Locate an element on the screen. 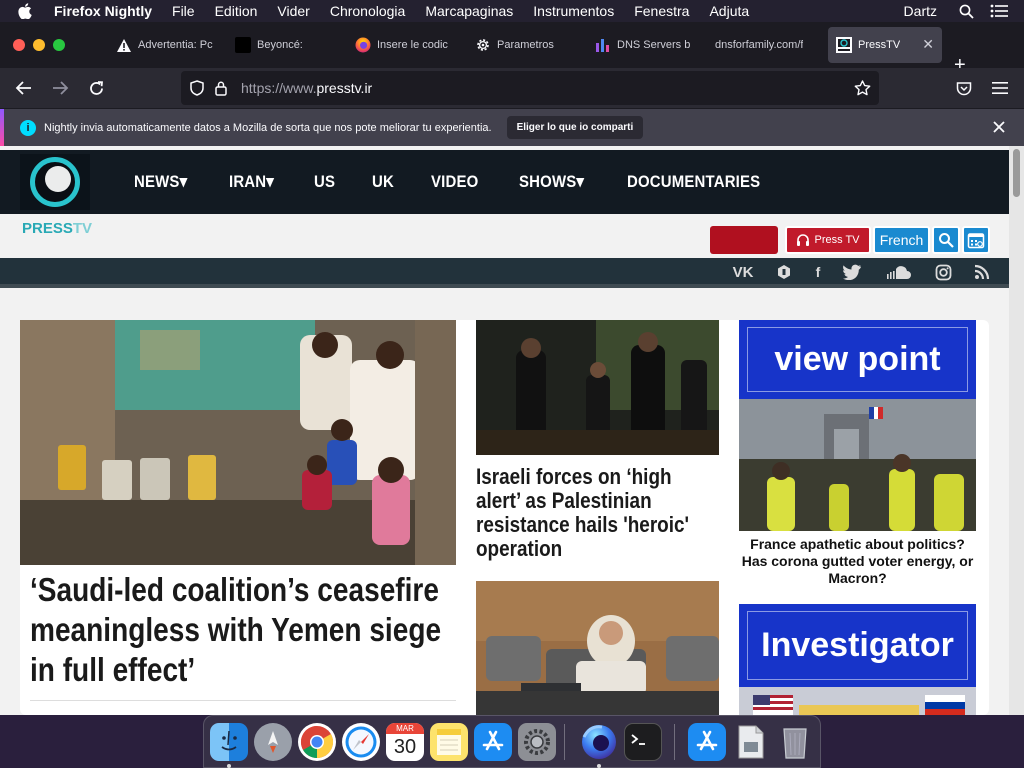  bookmark-star-icon is located at coordinates (862, 90).